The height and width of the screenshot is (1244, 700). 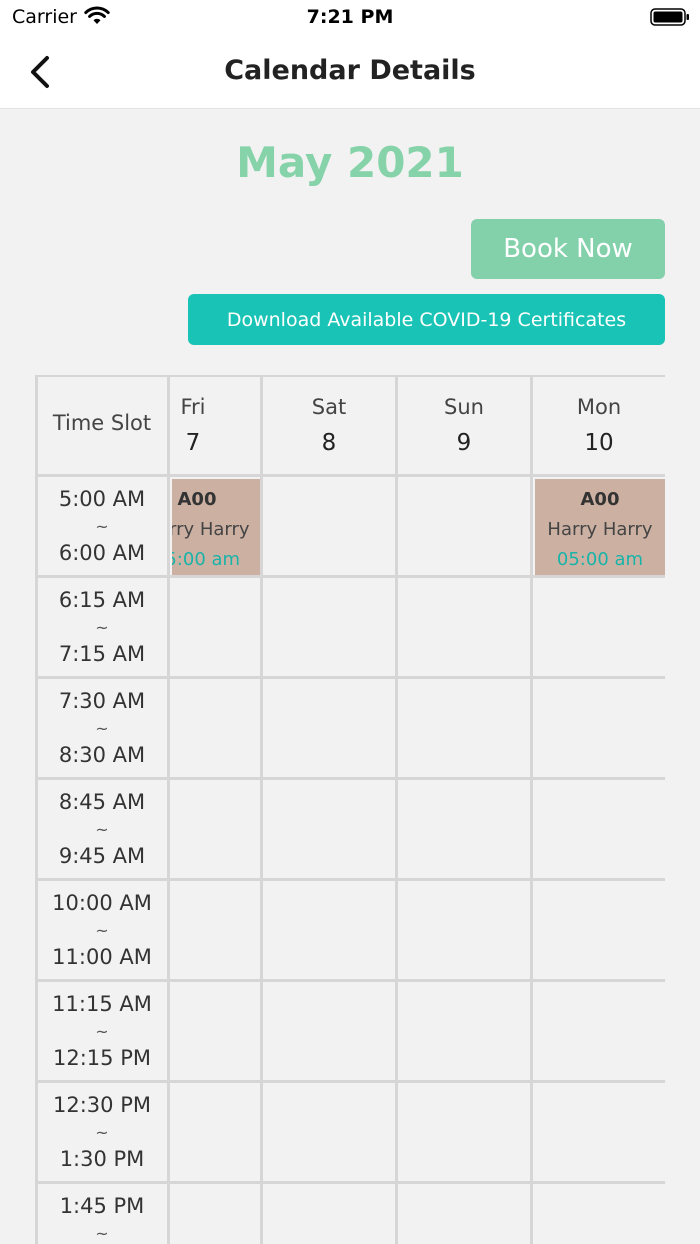 I want to click on day-header-name: Fri, so click(x=193, y=407).